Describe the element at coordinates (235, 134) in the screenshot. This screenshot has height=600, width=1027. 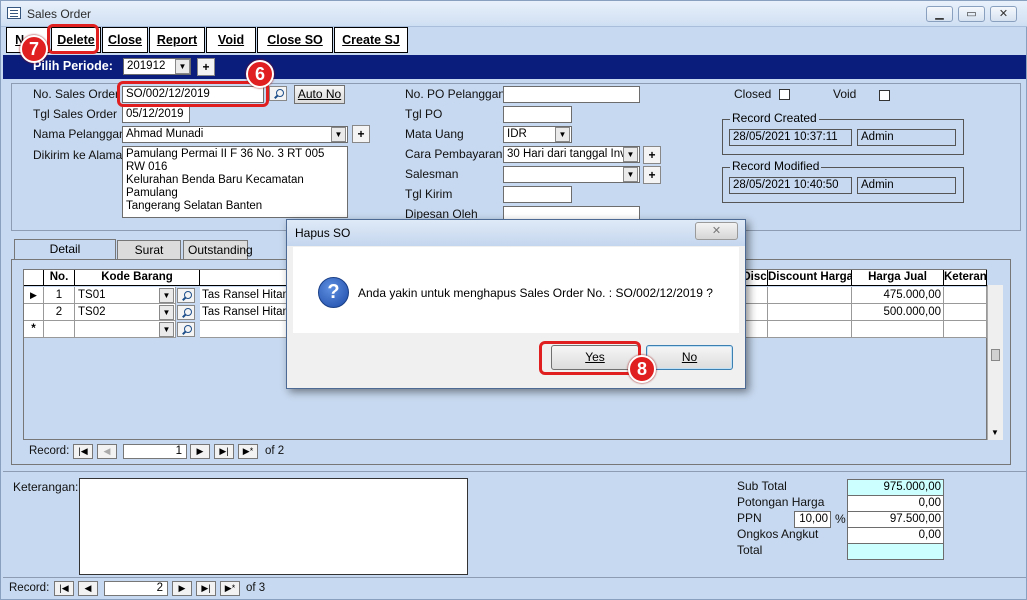
I see `pelanggan-select: Ahmad Munadi` at that location.